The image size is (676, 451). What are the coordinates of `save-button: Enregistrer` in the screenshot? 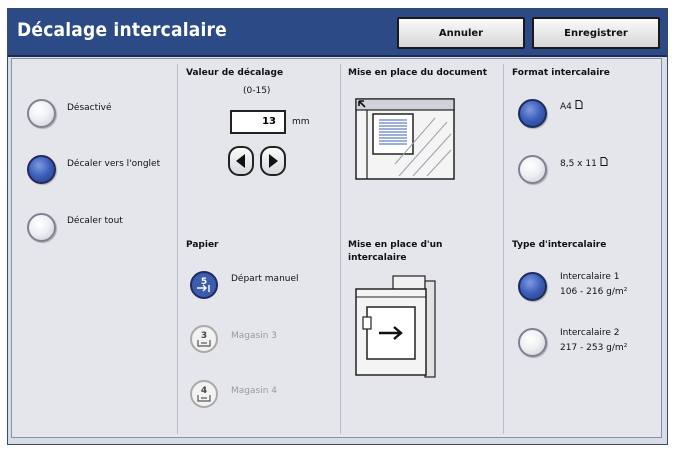 It's located at (596, 33).